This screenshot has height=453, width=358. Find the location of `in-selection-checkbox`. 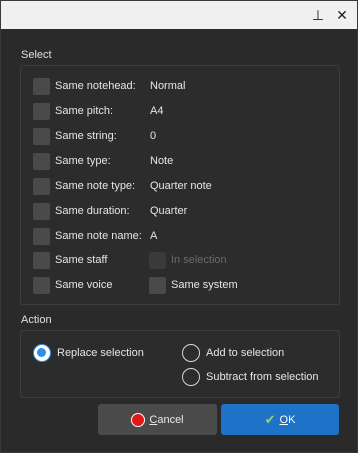

in-selection-checkbox is located at coordinates (157, 260).